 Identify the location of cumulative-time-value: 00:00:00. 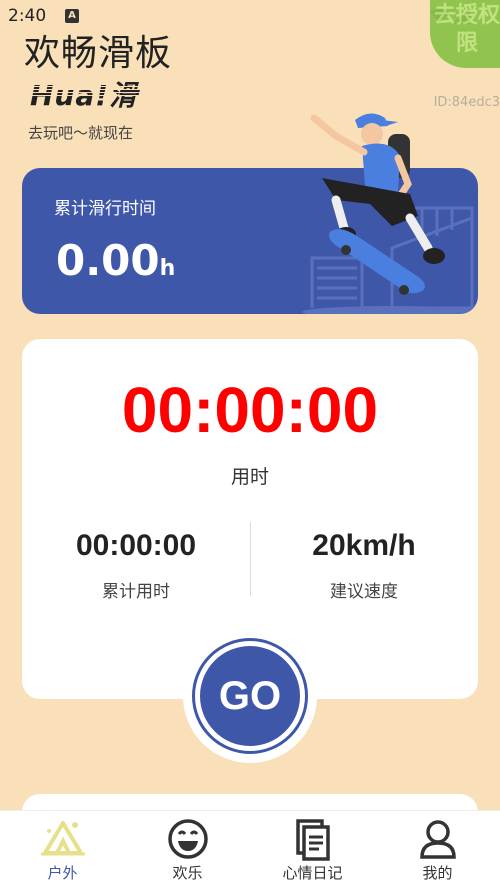
(136, 545).